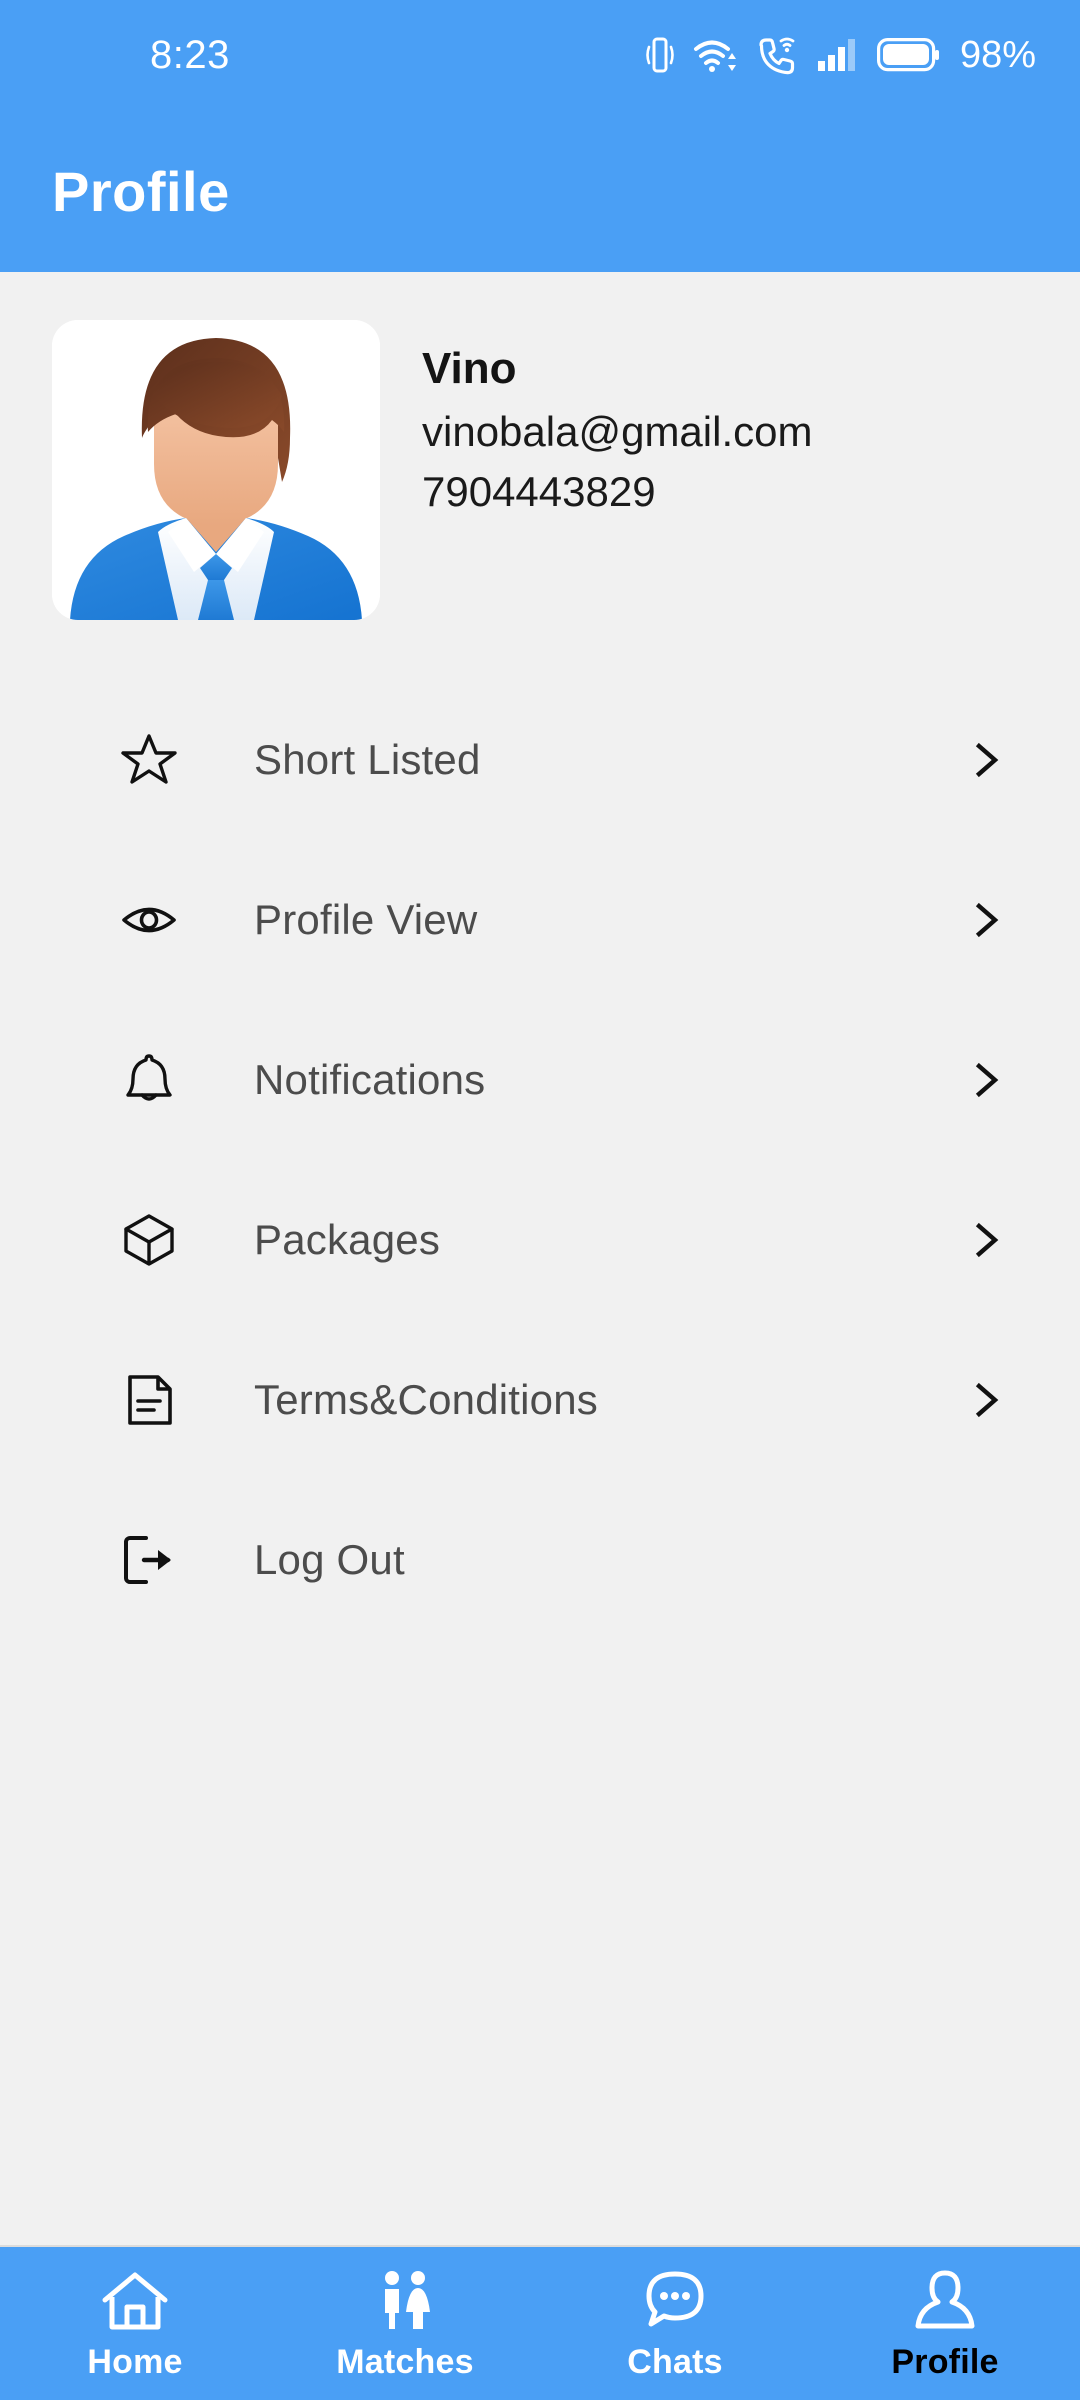 The height and width of the screenshot is (2400, 1080). I want to click on eye-icon, so click(149, 920).